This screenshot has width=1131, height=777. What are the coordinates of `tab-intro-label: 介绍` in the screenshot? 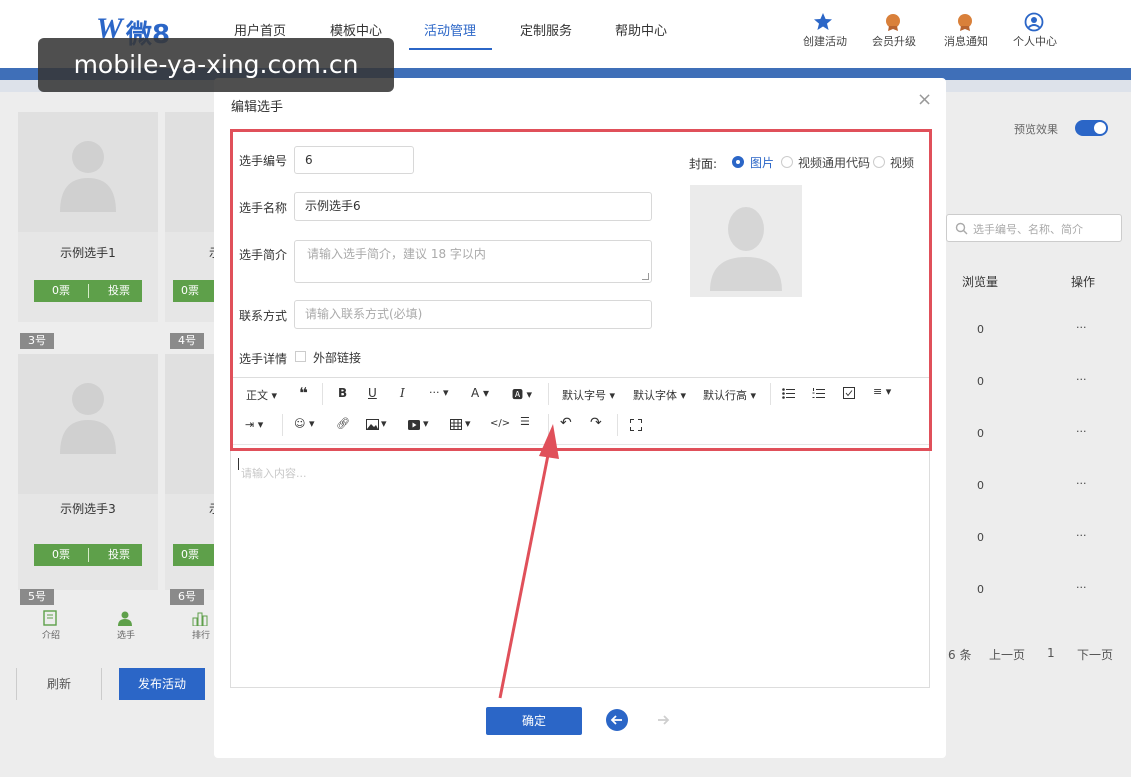 It's located at (51, 634).